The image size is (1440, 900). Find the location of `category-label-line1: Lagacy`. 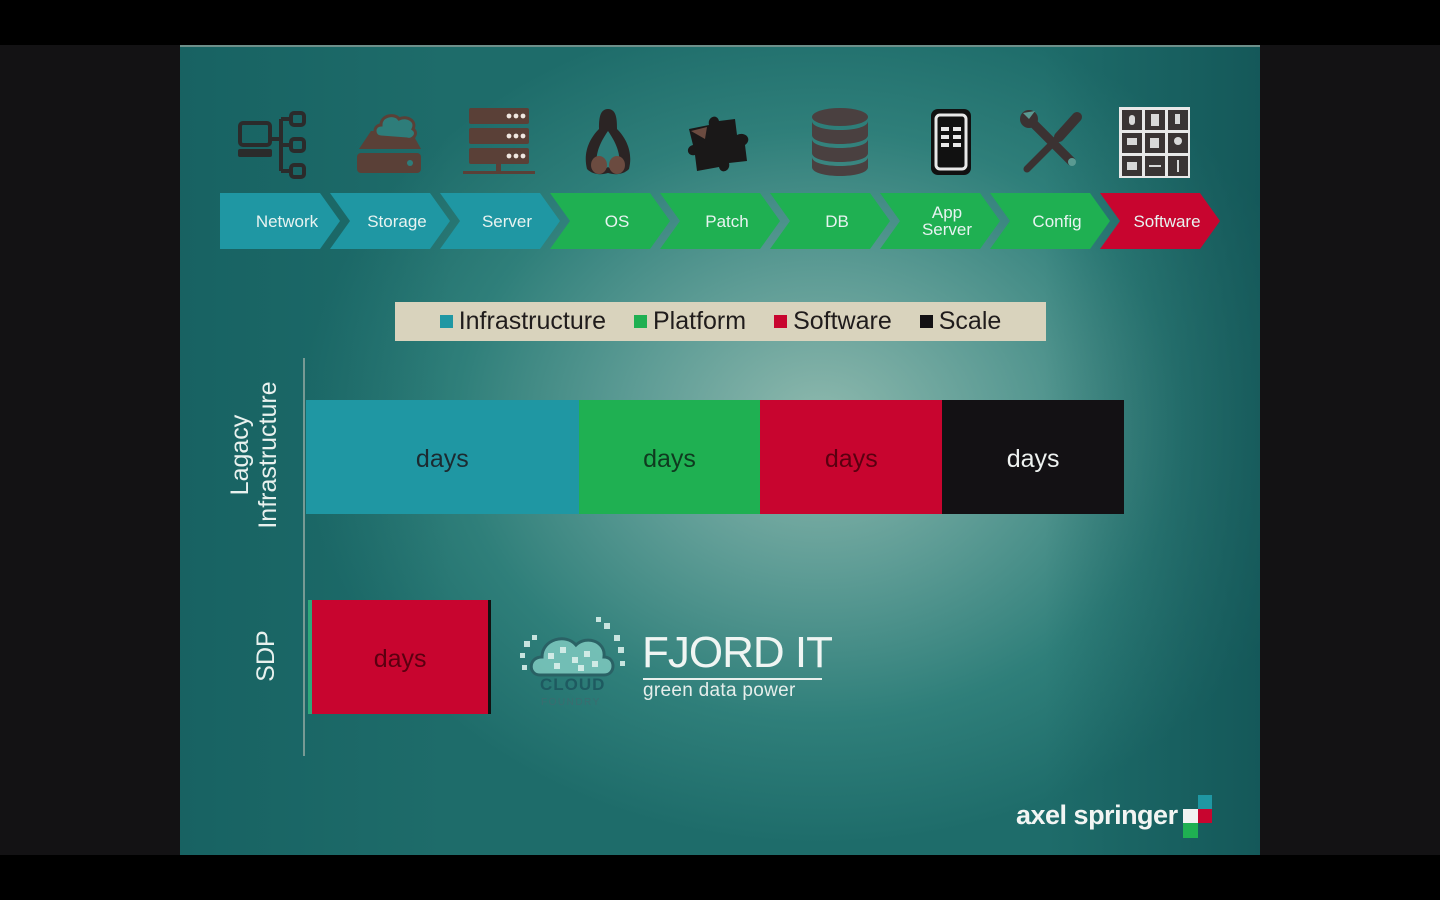

category-label-line1: Lagacy is located at coordinates (240, 455).